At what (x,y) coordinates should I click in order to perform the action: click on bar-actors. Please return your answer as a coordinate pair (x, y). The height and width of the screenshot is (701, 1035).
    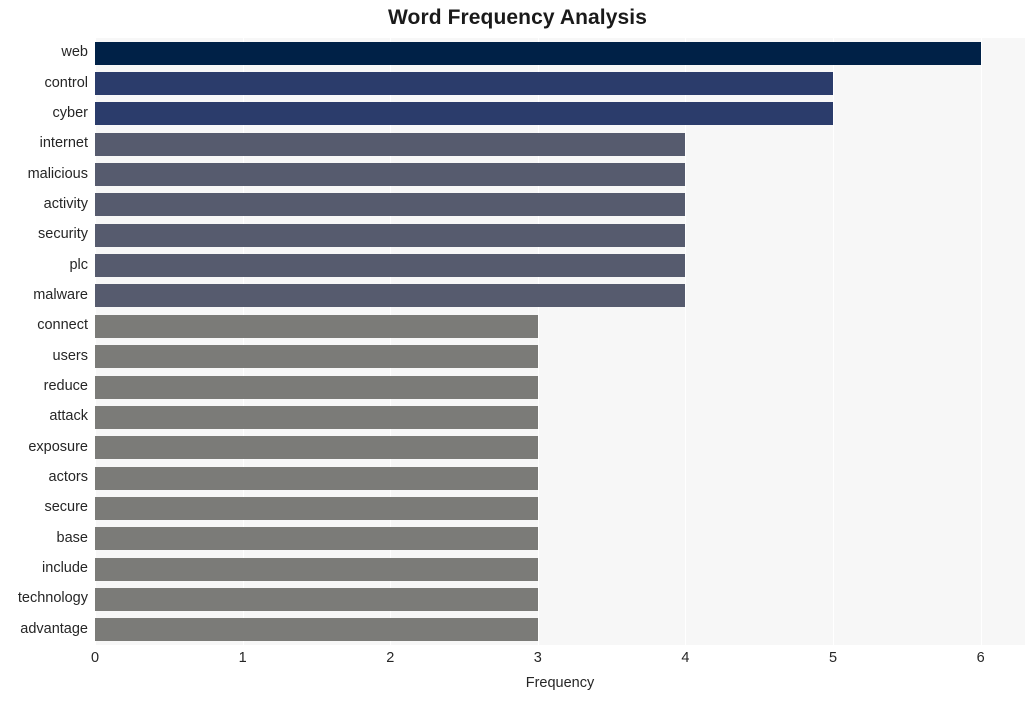
    Looking at the image, I should click on (316, 478).